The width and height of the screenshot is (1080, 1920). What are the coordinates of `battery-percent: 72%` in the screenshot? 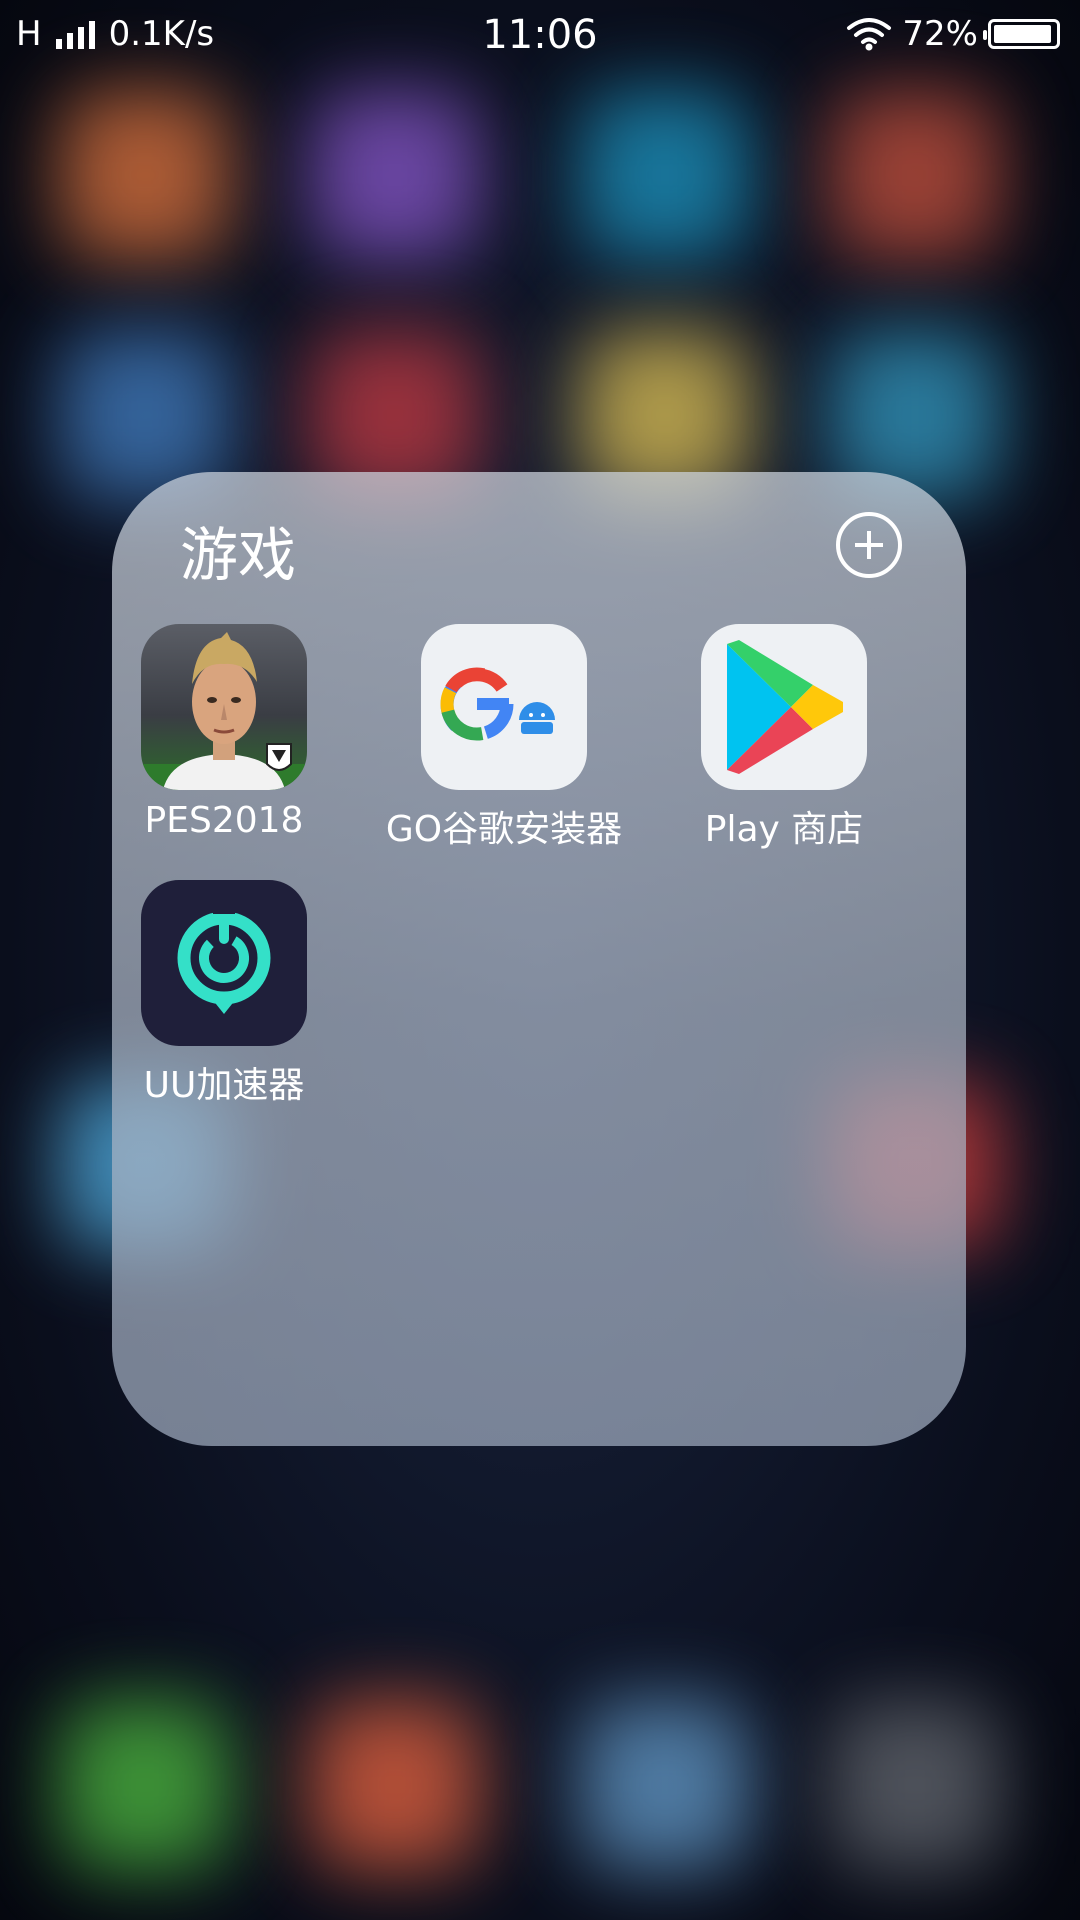 It's located at (940, 34).